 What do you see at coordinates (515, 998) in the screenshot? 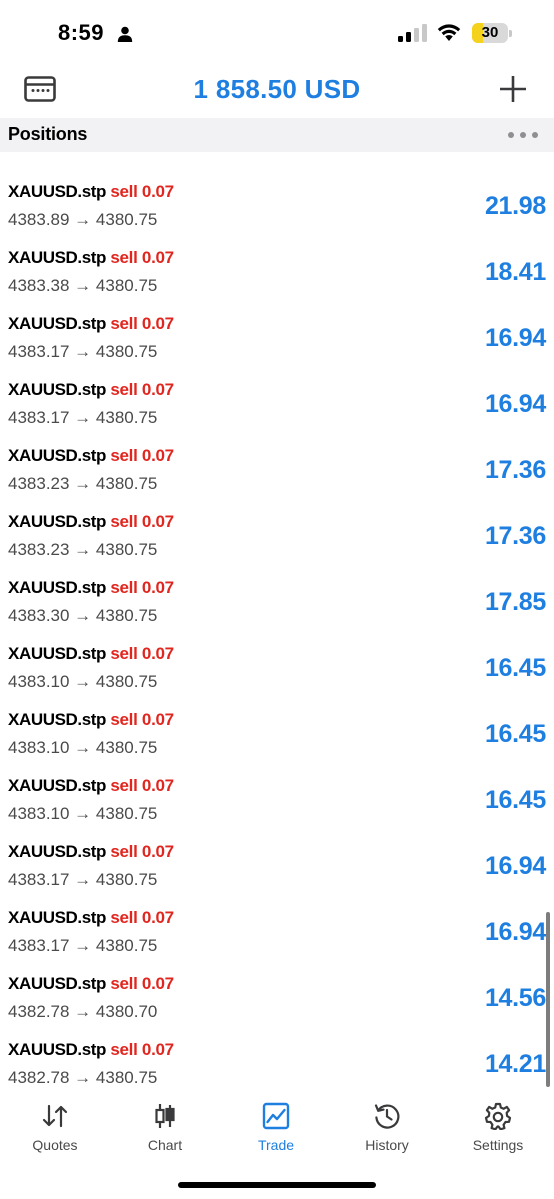
I see `position-profit: 14.56` at bounding box center [515, 998].